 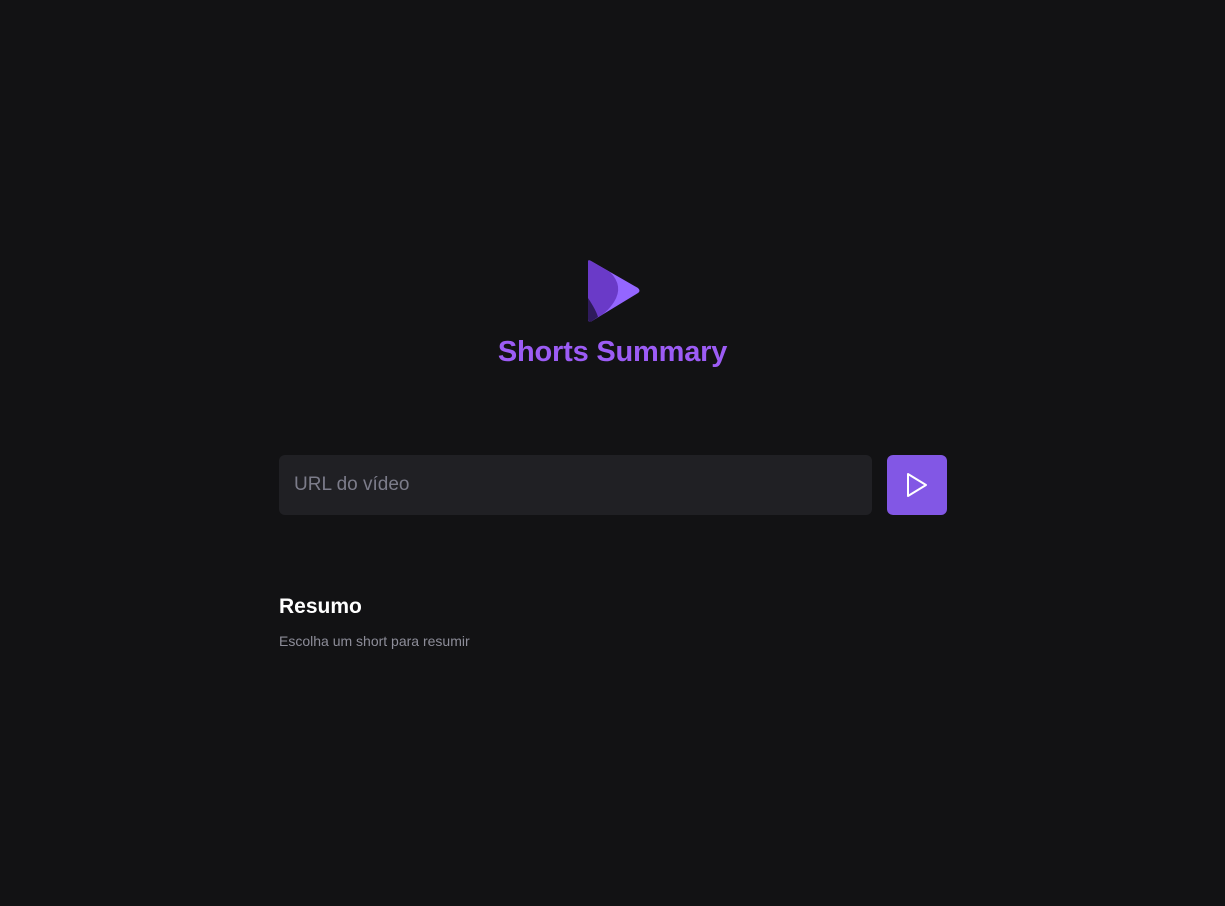 What do you see at coordinates (613, 291) in the screenshot?
I see `play-logo-icon` at bounding box center [613, 291].